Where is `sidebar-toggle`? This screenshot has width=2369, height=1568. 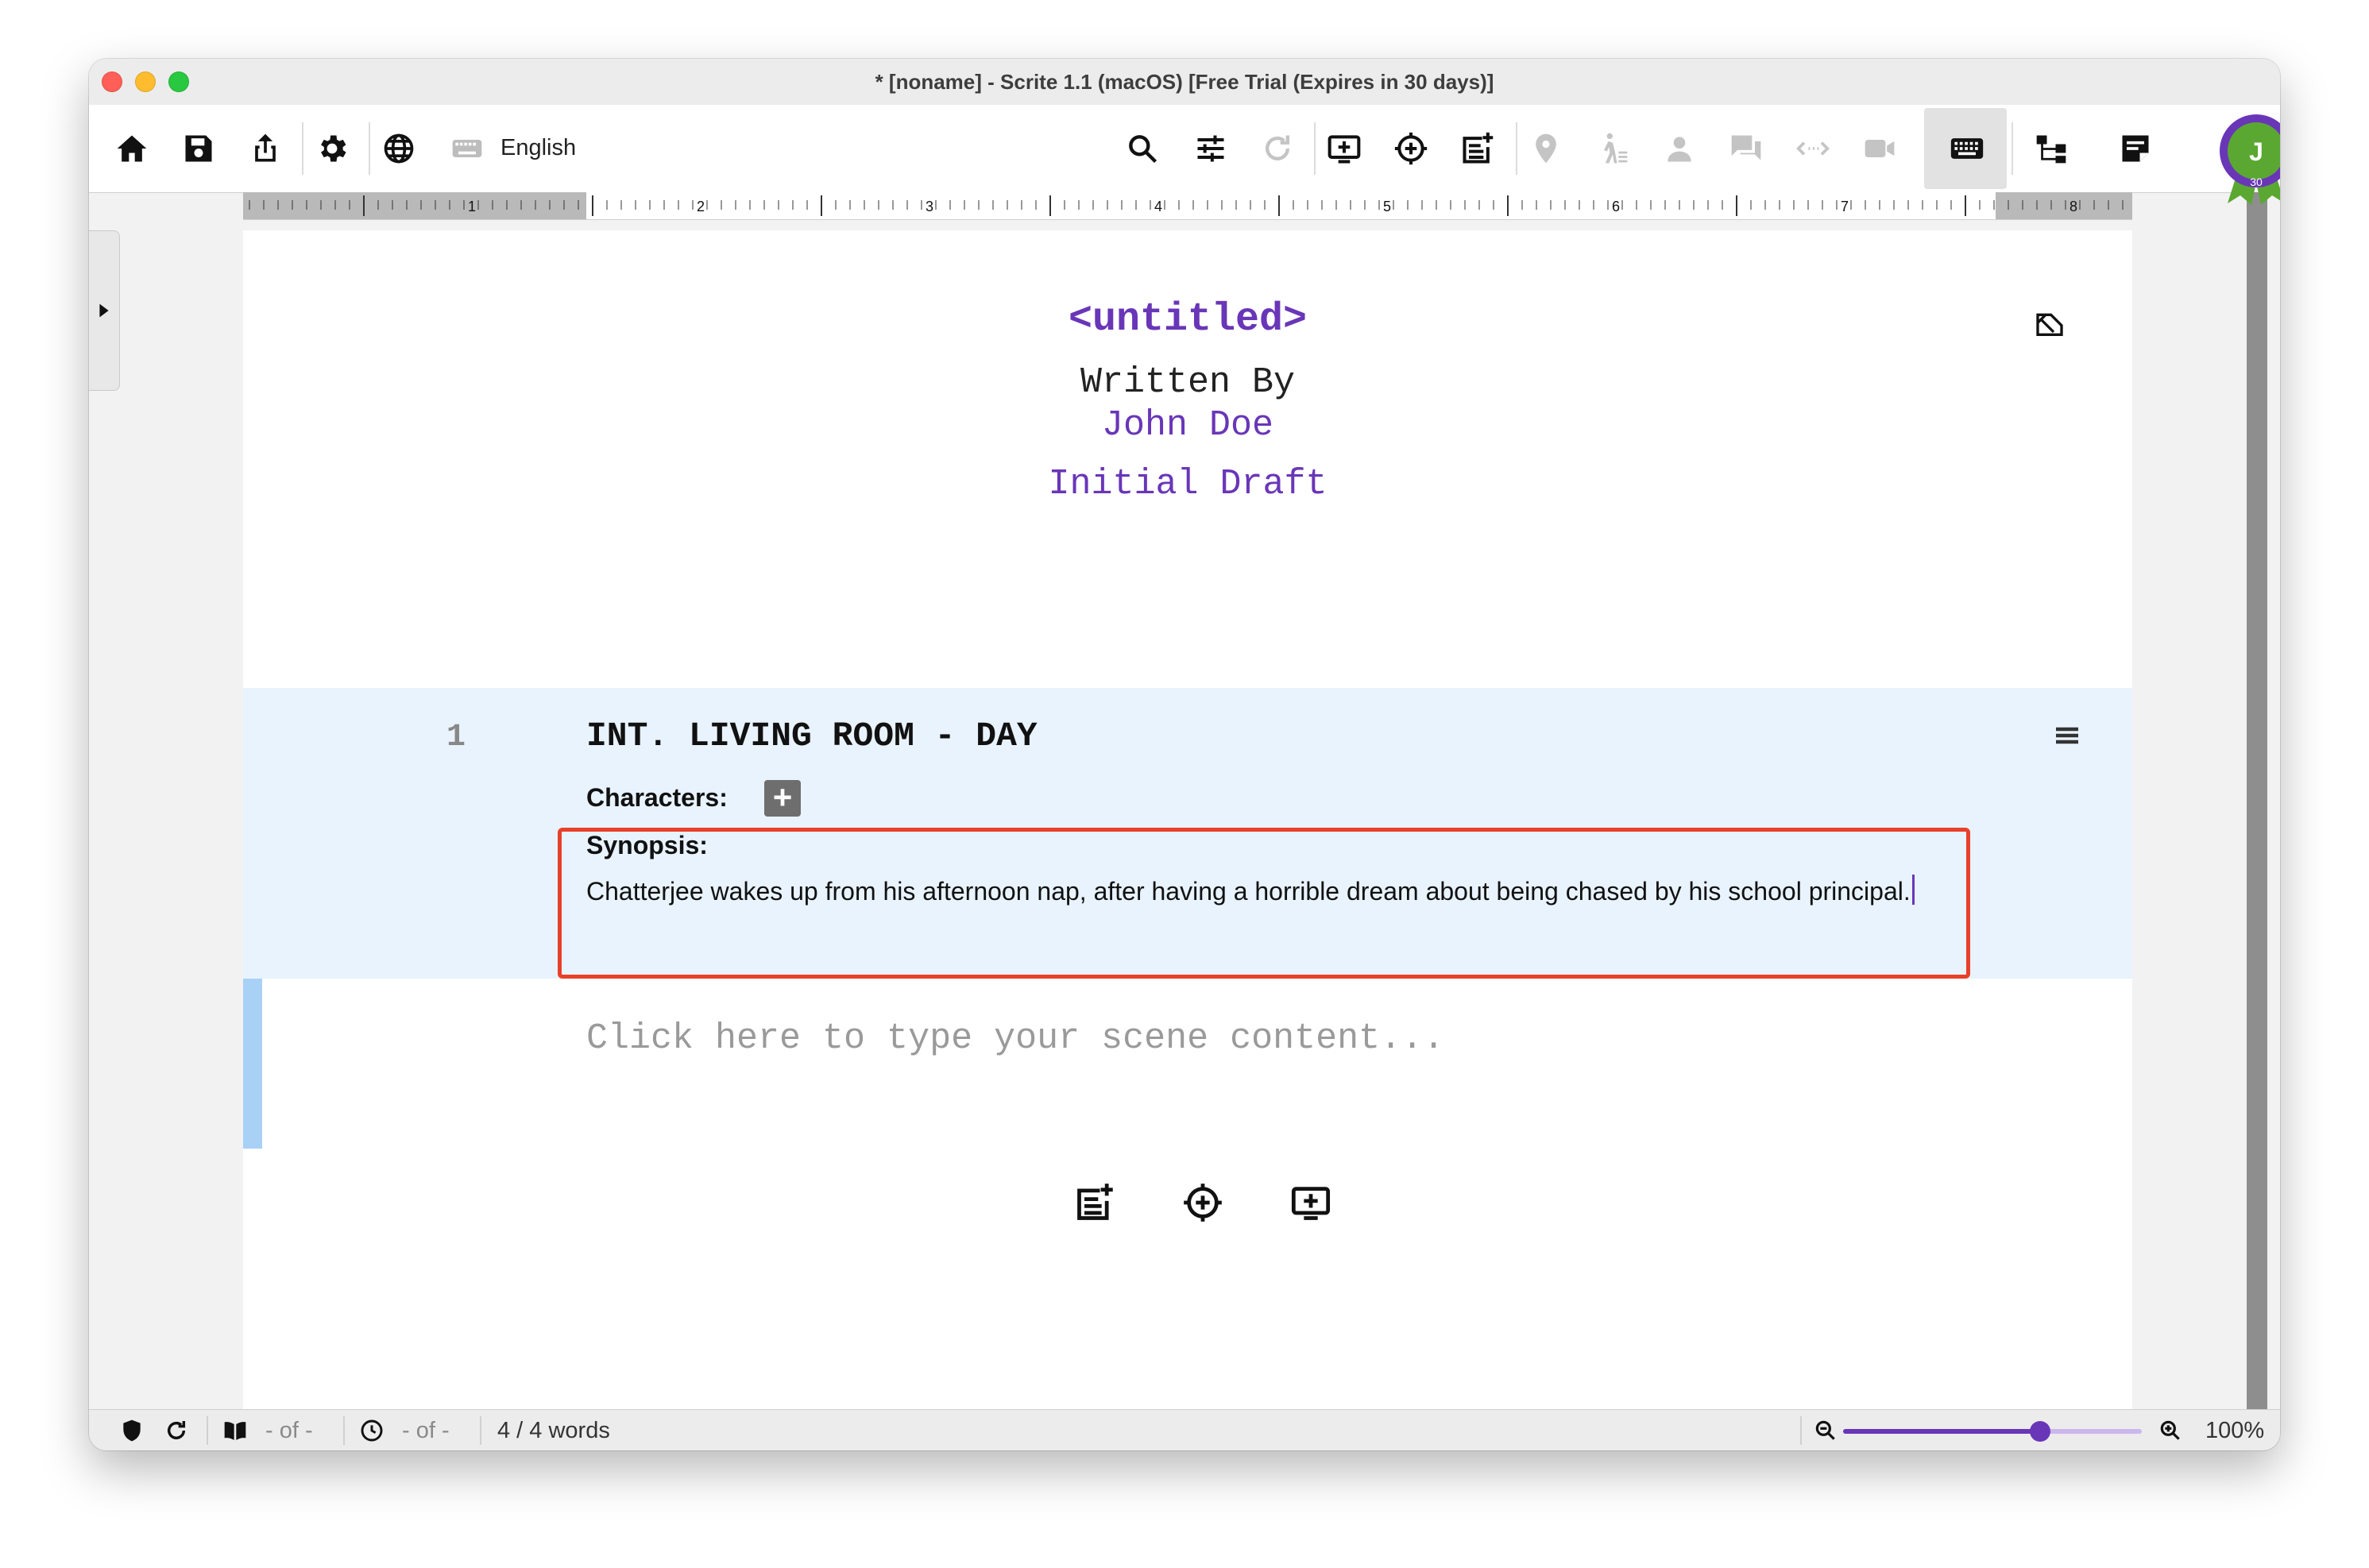 sidebar-toggle is located at coordinates (104, 310).